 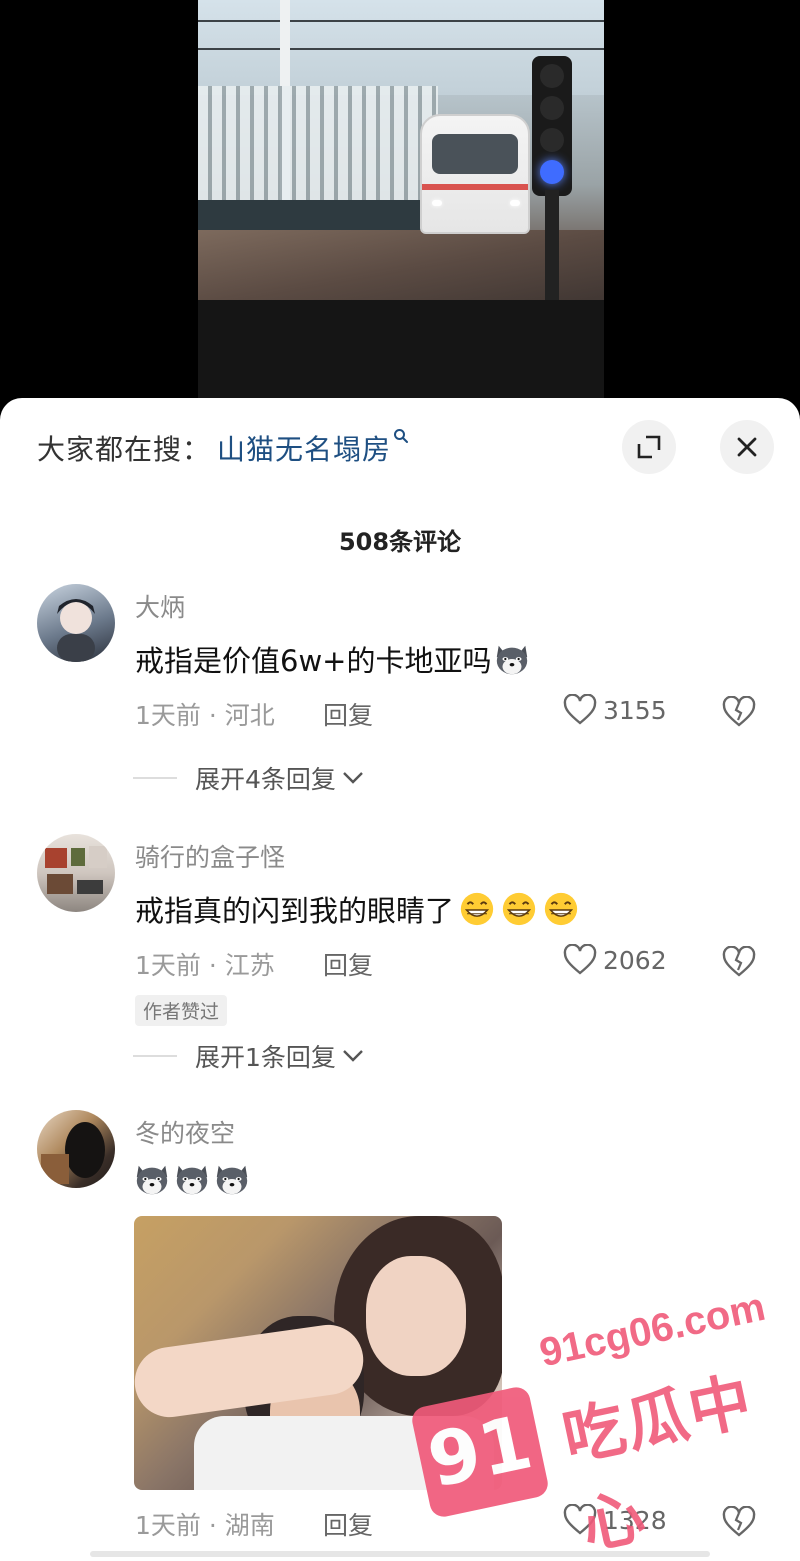 I want to click on trending-search-term: 山猫无名塌房, so click(x=304, y=448).